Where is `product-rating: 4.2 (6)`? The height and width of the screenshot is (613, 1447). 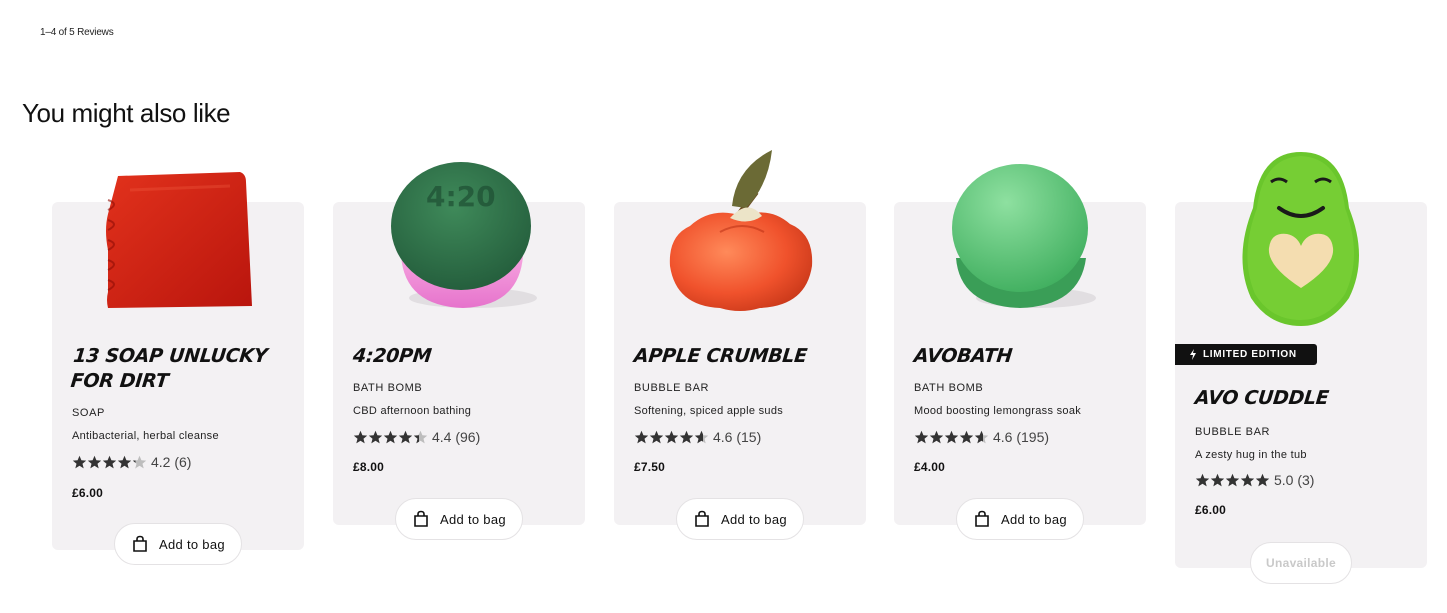
product-rating: 4.2 (6) is located at coordinates (131, 462).